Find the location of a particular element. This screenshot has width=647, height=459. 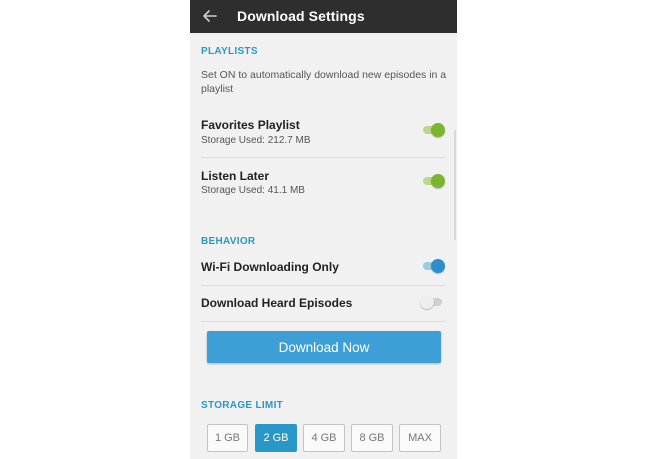

scrollbar is located at coordinates (455, 185).